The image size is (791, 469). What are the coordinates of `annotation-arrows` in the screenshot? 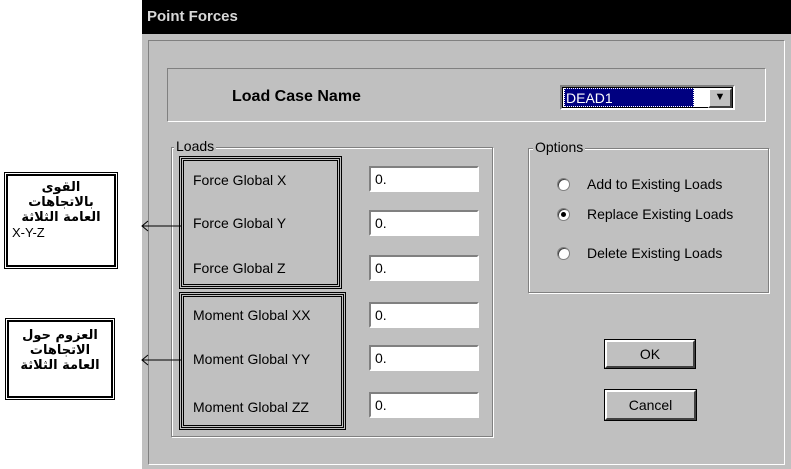 It's located at (161, 293).